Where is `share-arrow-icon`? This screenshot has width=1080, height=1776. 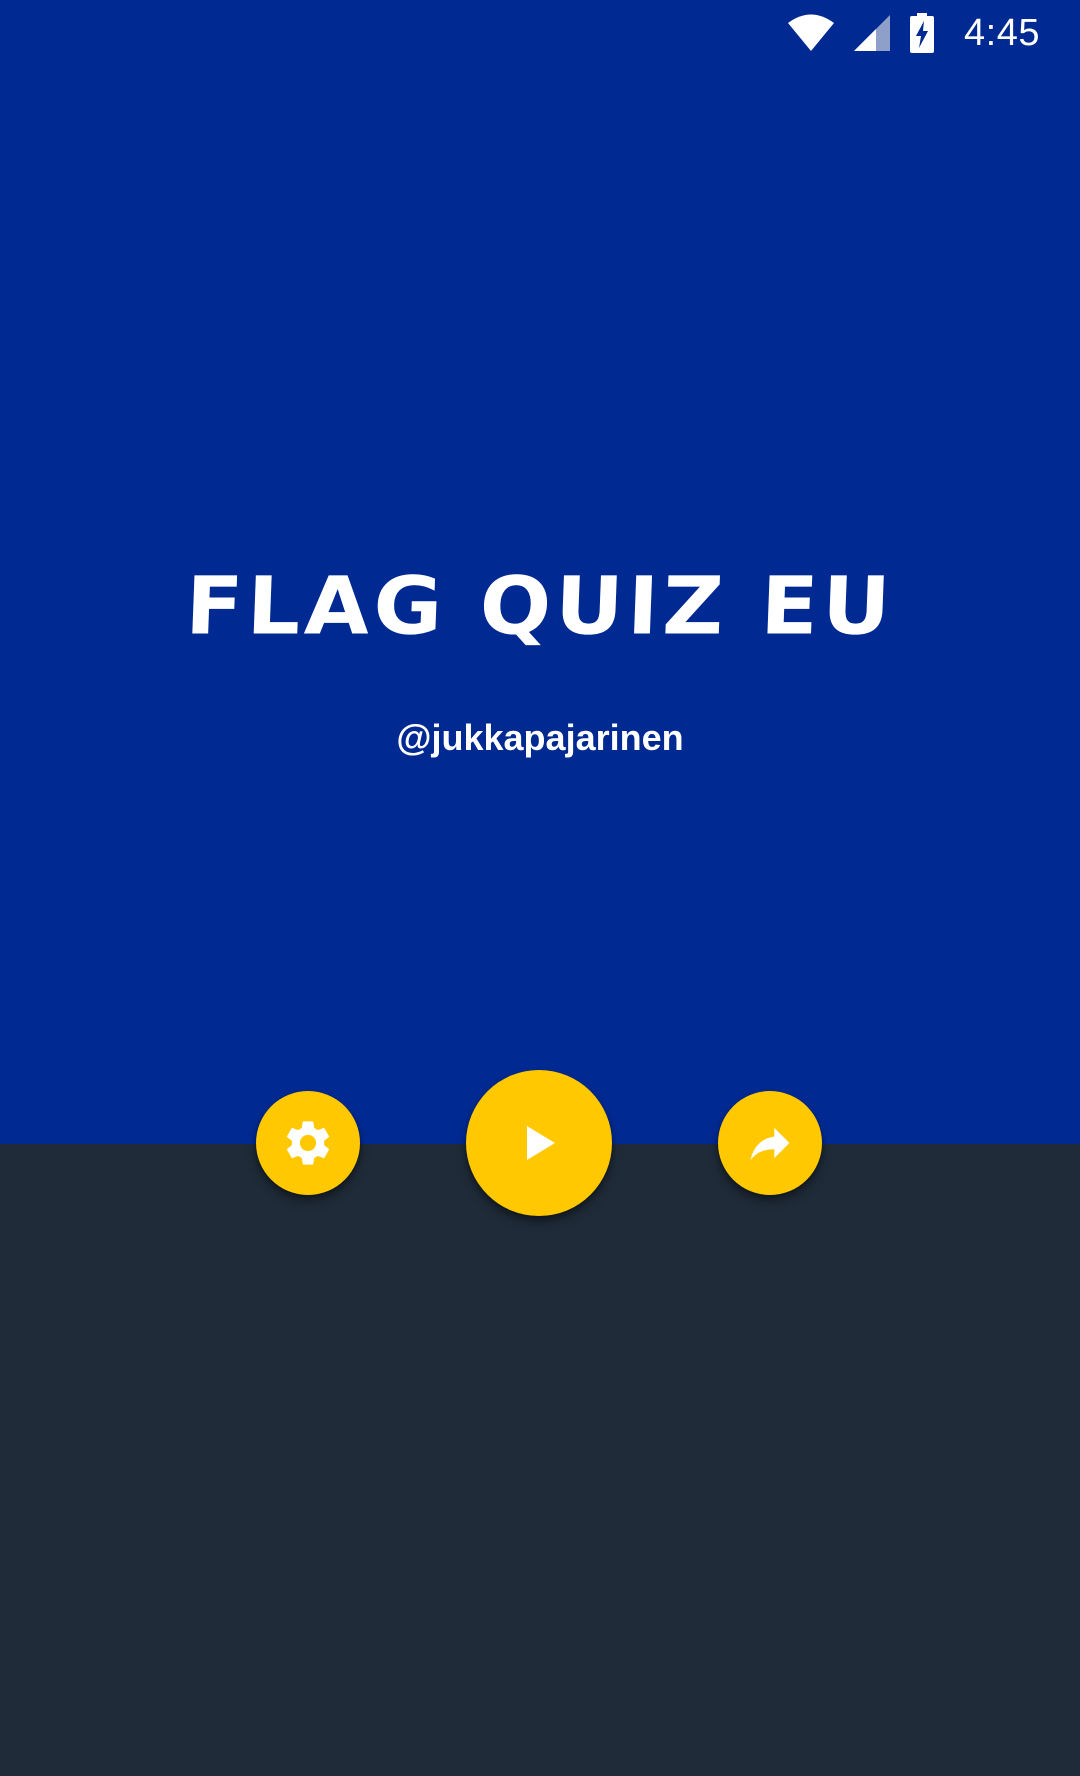 share-arrow-icon is located at coordinates (770, 1143).